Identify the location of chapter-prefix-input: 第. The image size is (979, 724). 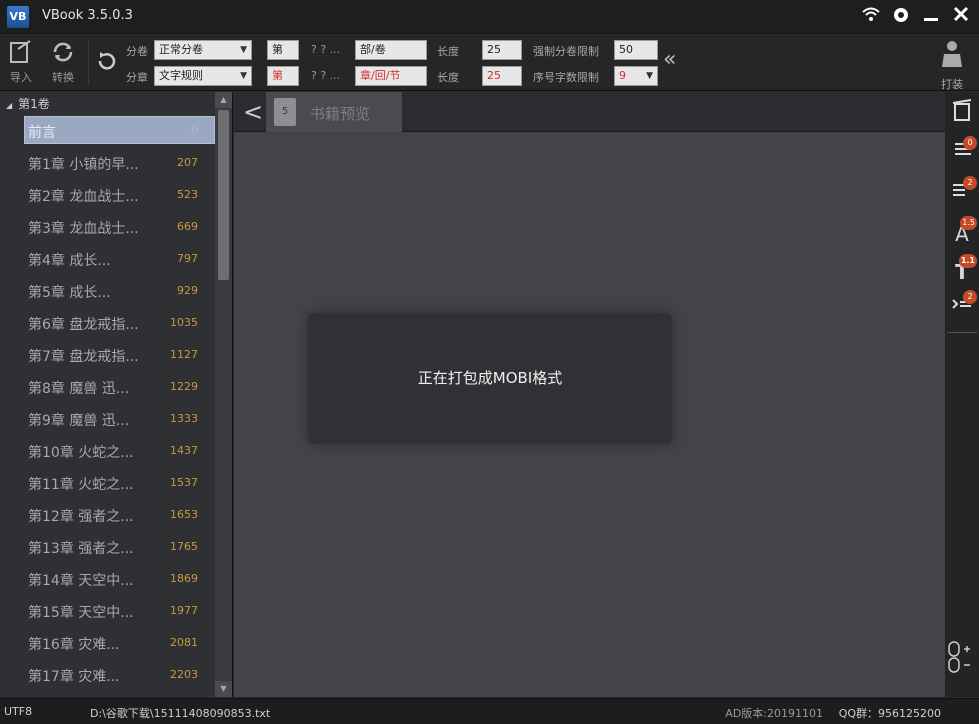
(283, 76).